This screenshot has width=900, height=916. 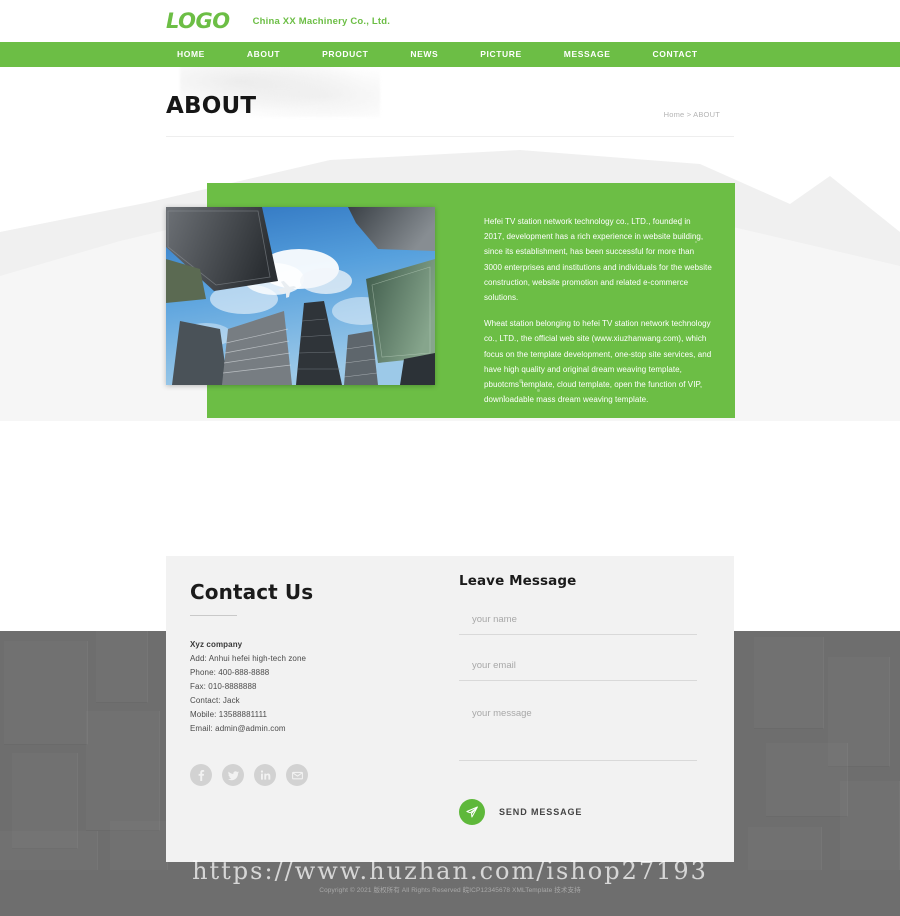 I want to click on linkedin-icon, so click(x=265, y=775).